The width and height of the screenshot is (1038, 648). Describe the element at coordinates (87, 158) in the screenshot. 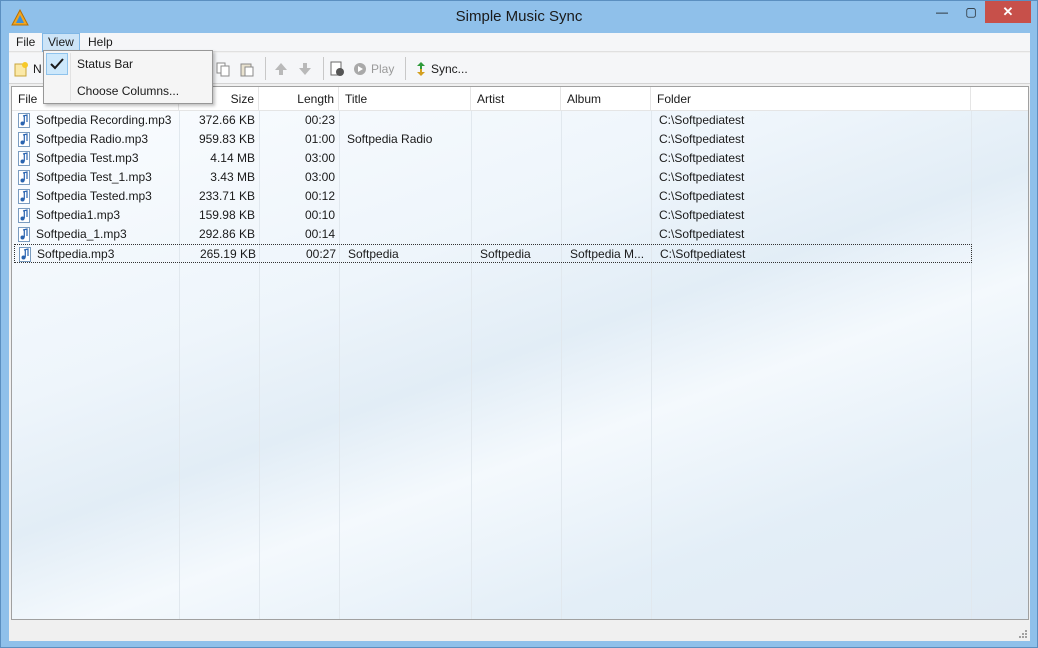

I see `cell-file: Softpedia Test.mp3` at that location.